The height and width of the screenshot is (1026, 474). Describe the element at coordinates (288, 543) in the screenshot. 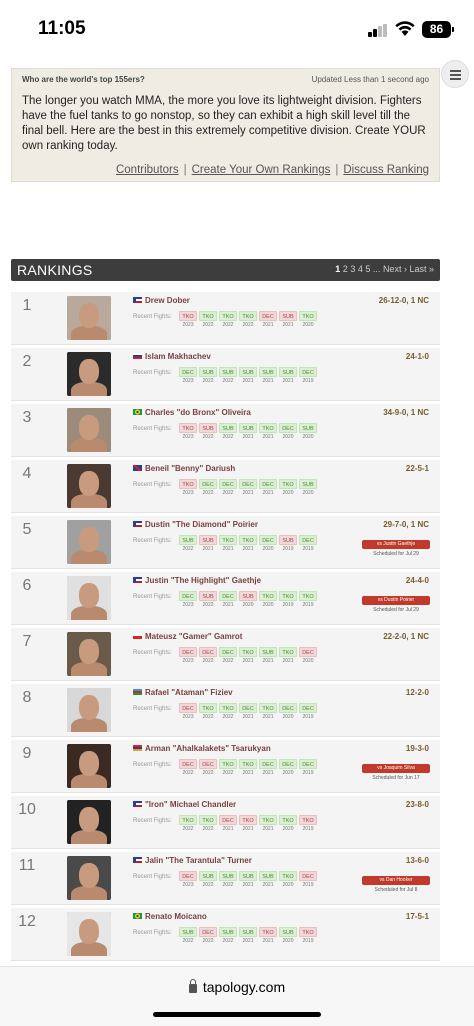

I see `fight-result: SUB 2019` at that location.